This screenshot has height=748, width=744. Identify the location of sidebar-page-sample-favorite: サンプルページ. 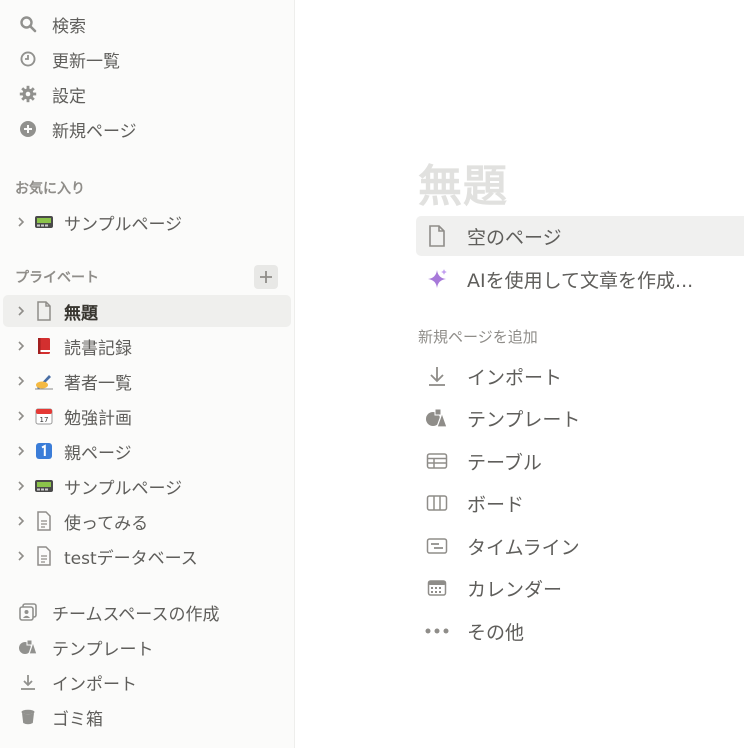
(147, 222).